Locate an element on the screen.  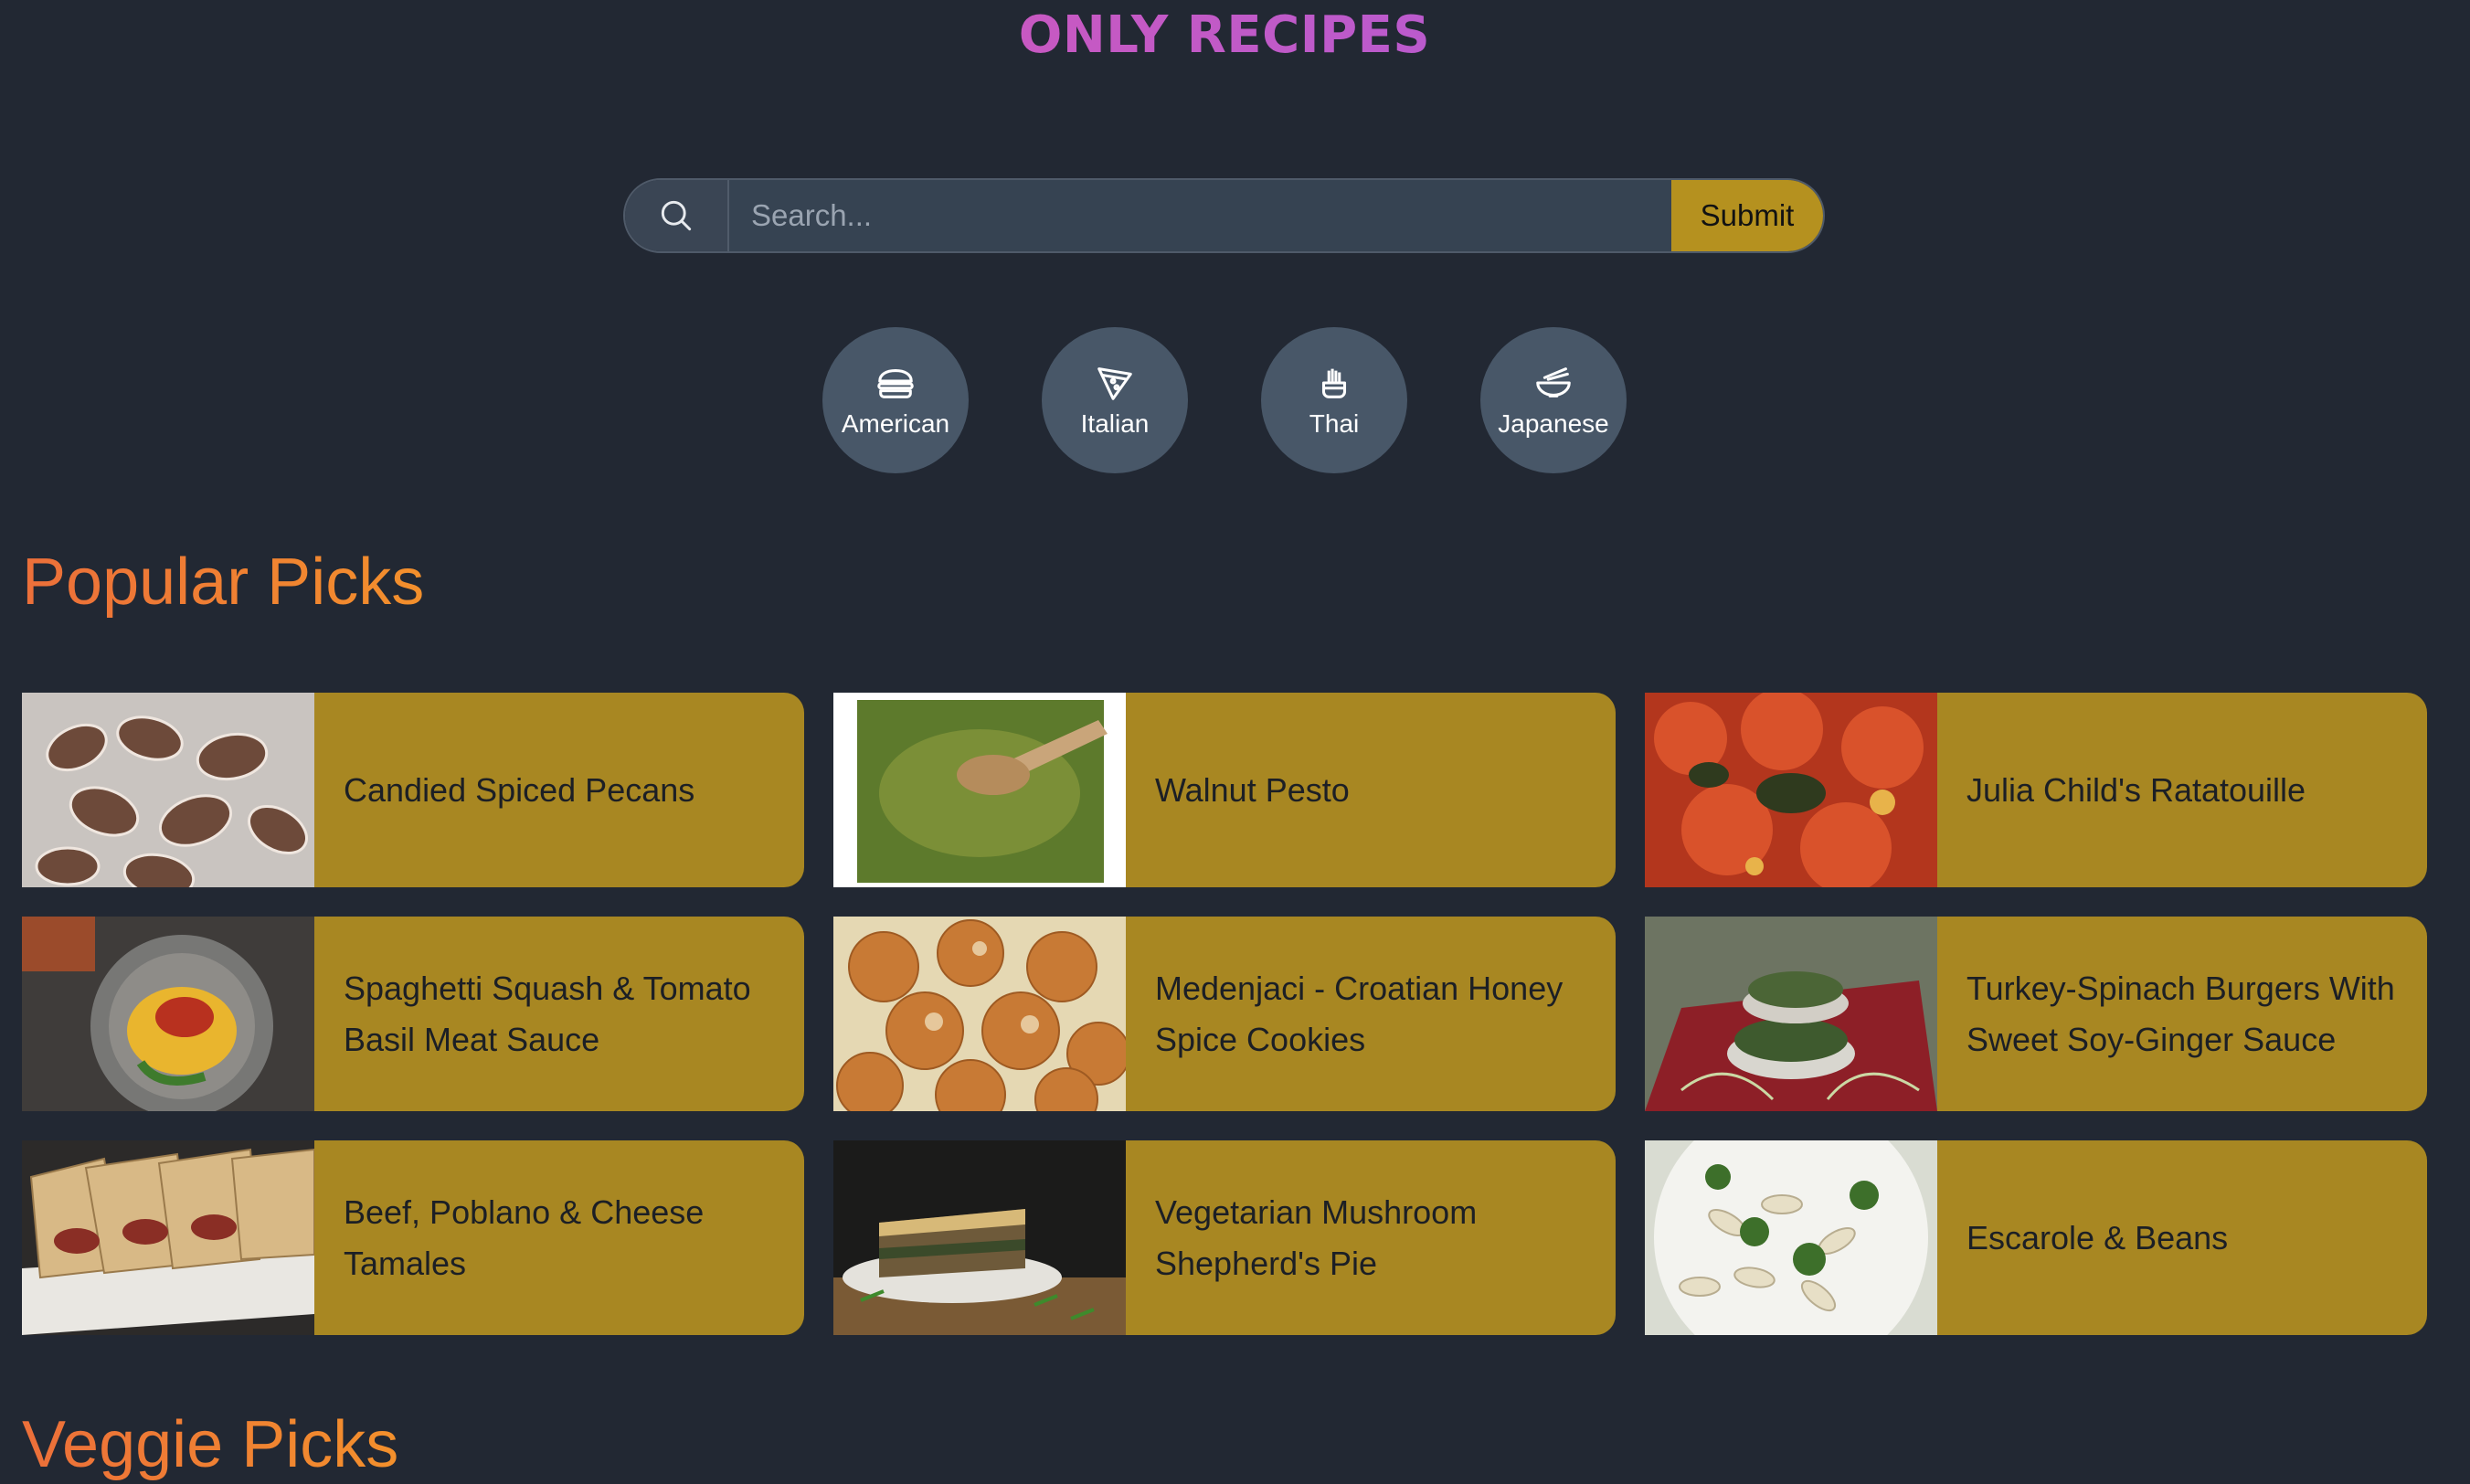
recipe-card: Walnut Pesto is located at coordinates (1224, 790).